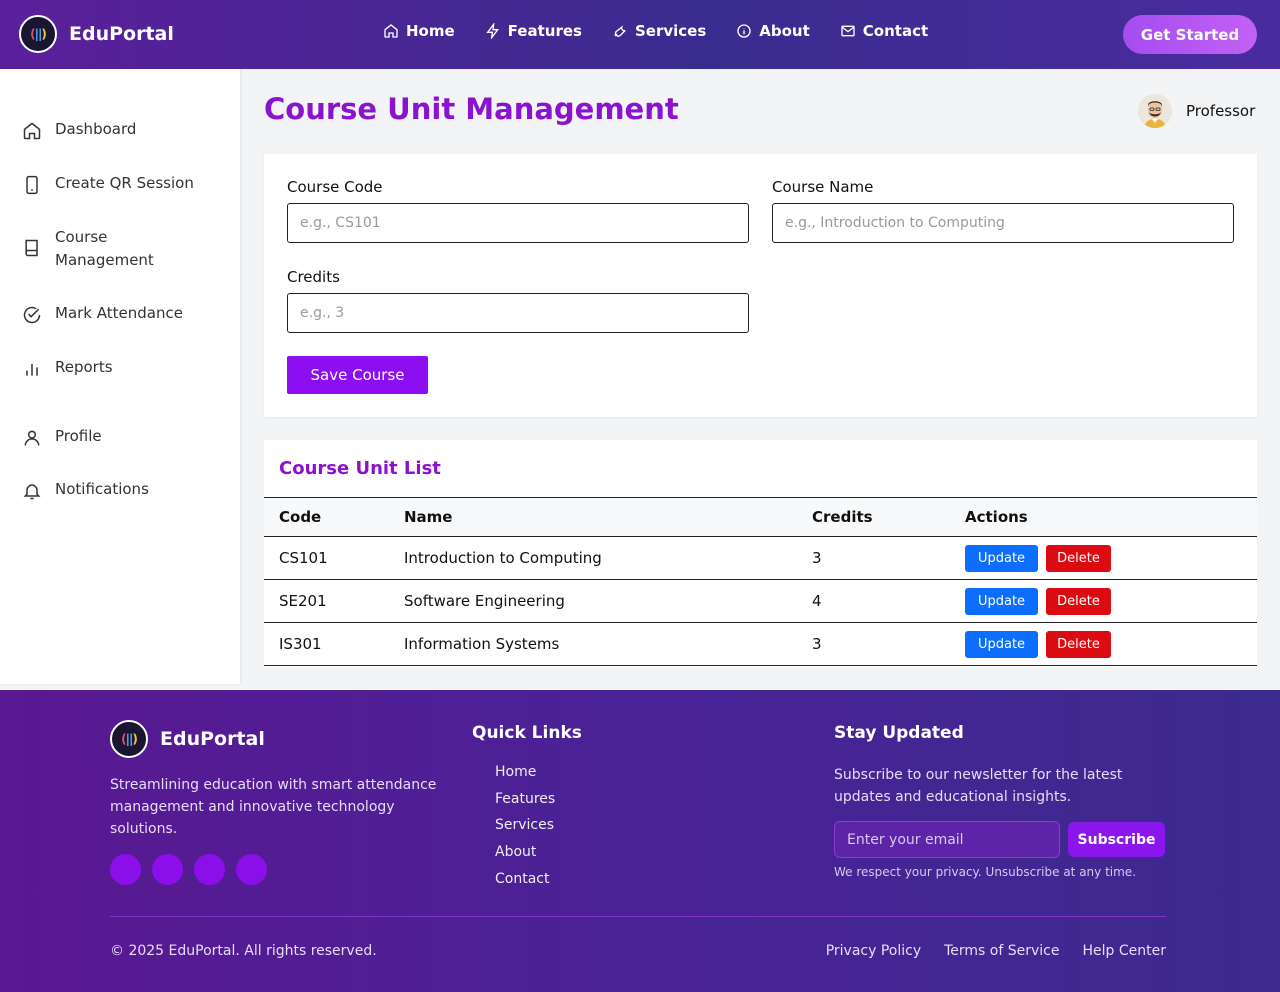 This screenshot has width=1280, height=992. What do you see at coordinates (1155, 111) in the screenshot?
I see `avatar` at bounding box center [1155, 111].